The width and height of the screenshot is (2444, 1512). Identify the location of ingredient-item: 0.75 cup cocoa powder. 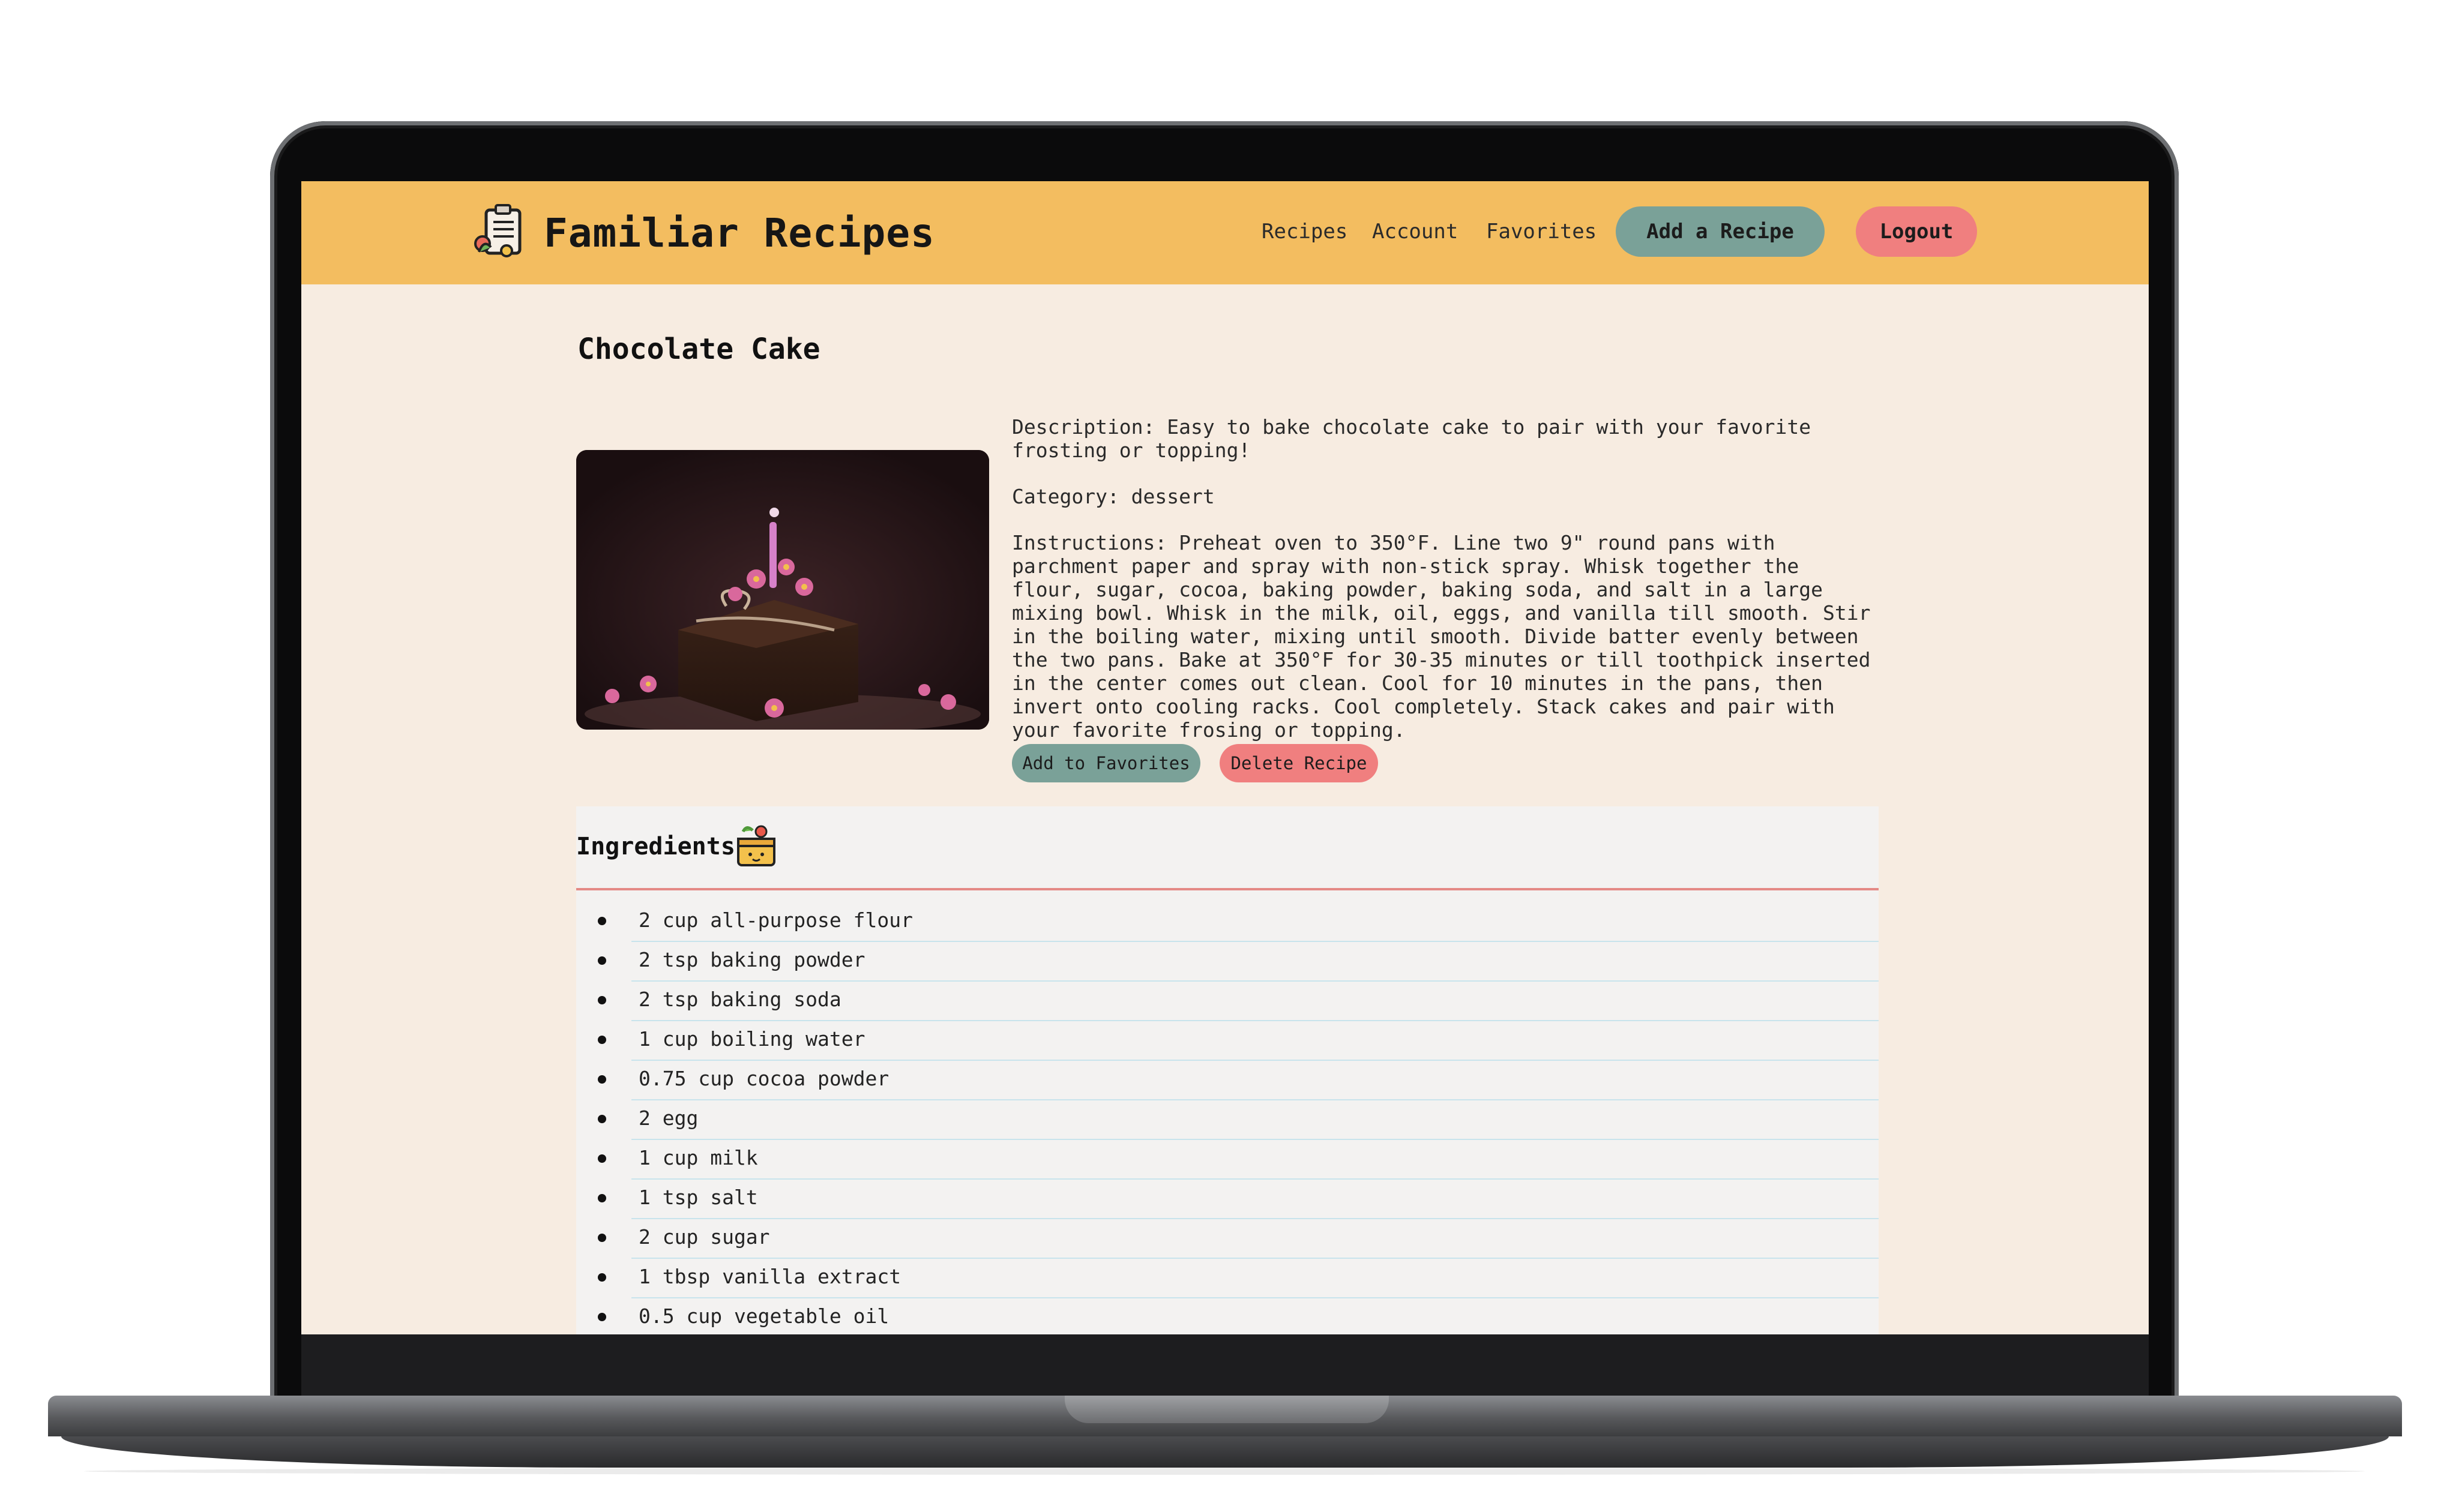
(1238, 1080).